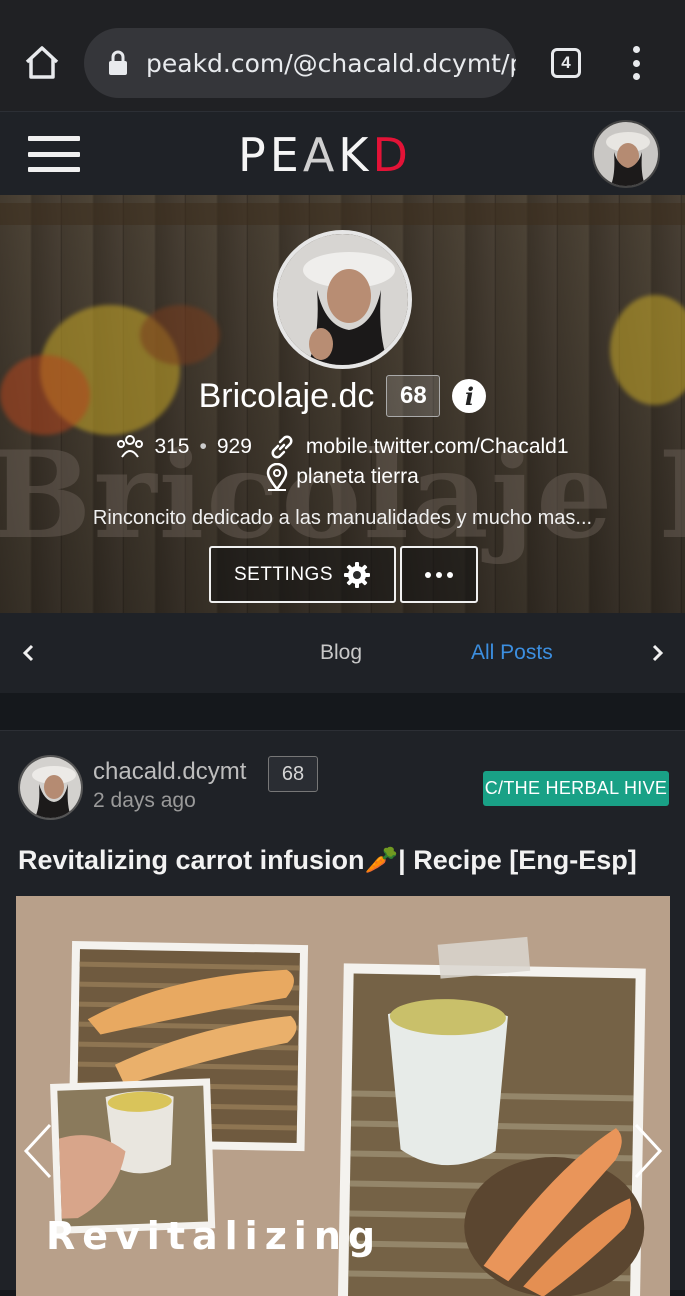 This screenshot has height=1296, width=685. Describe the element at coordinates (357, 476) in the screenshot. I see `location-text: planeta tierra` at that location.